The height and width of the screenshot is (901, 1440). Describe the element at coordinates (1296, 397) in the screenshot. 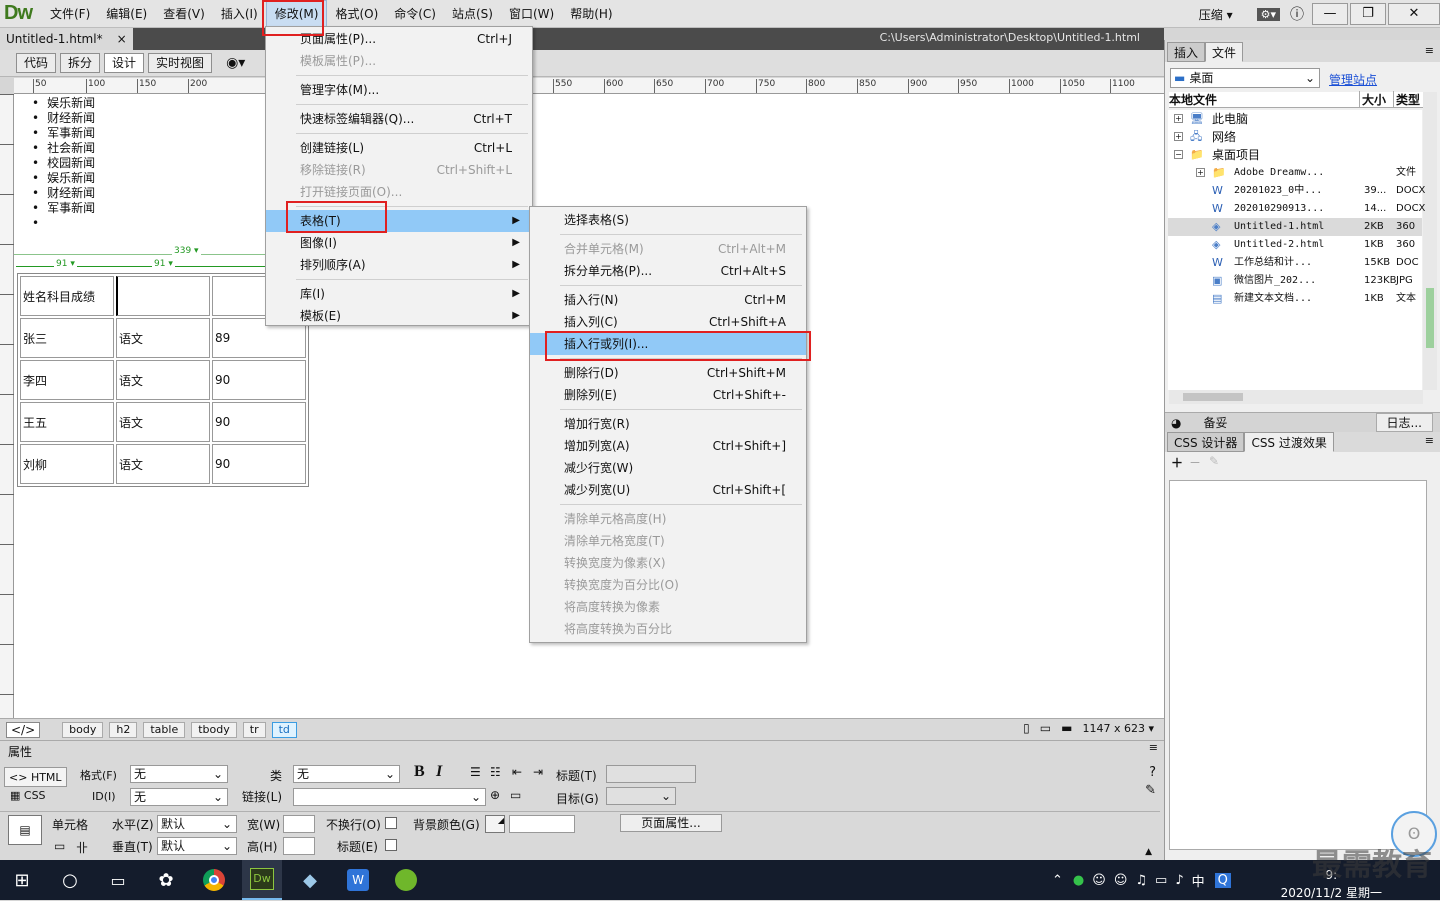

I see `horizontal-scrollbar` at that location.